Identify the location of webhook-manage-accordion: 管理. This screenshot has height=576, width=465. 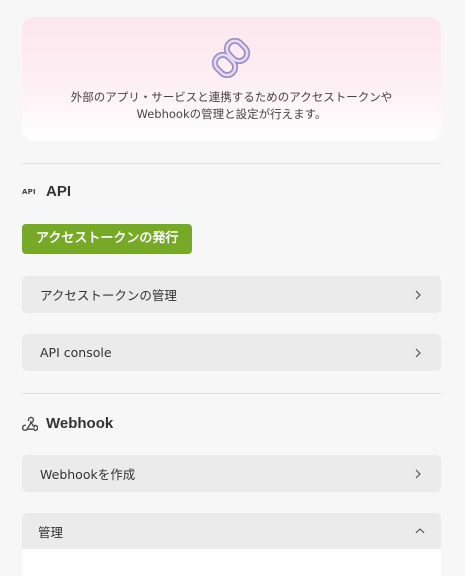
(231, 544).